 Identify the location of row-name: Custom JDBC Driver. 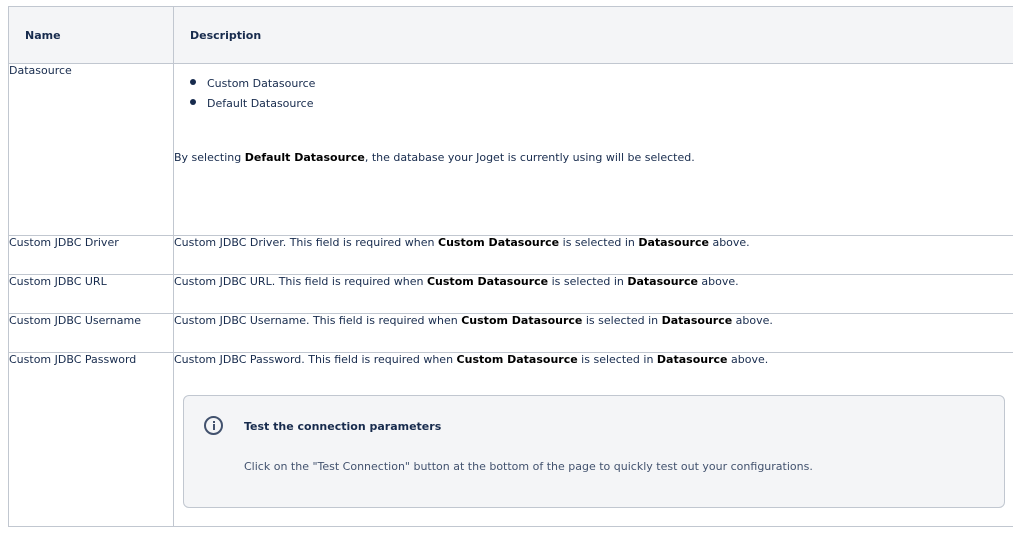
(91, 255).